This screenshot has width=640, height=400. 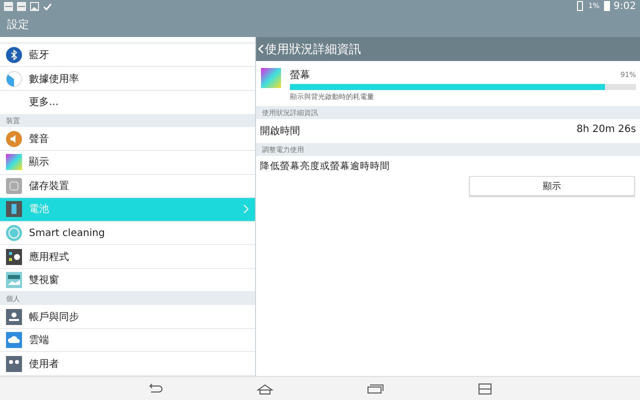 I want to click on storage-icon, so click(x=14, y=186).